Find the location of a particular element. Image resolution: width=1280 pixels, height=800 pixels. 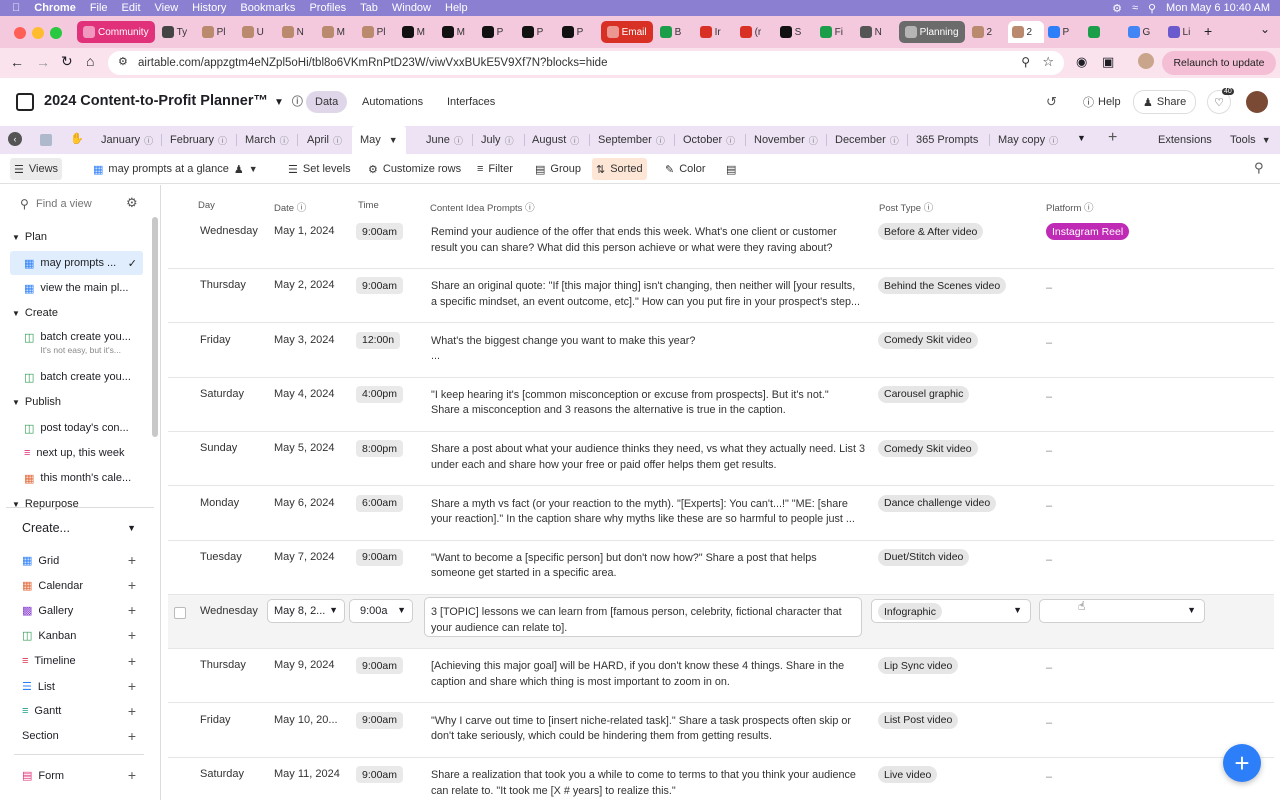

cell-date: May 2, 2024 is located at coordinates (304, 285).